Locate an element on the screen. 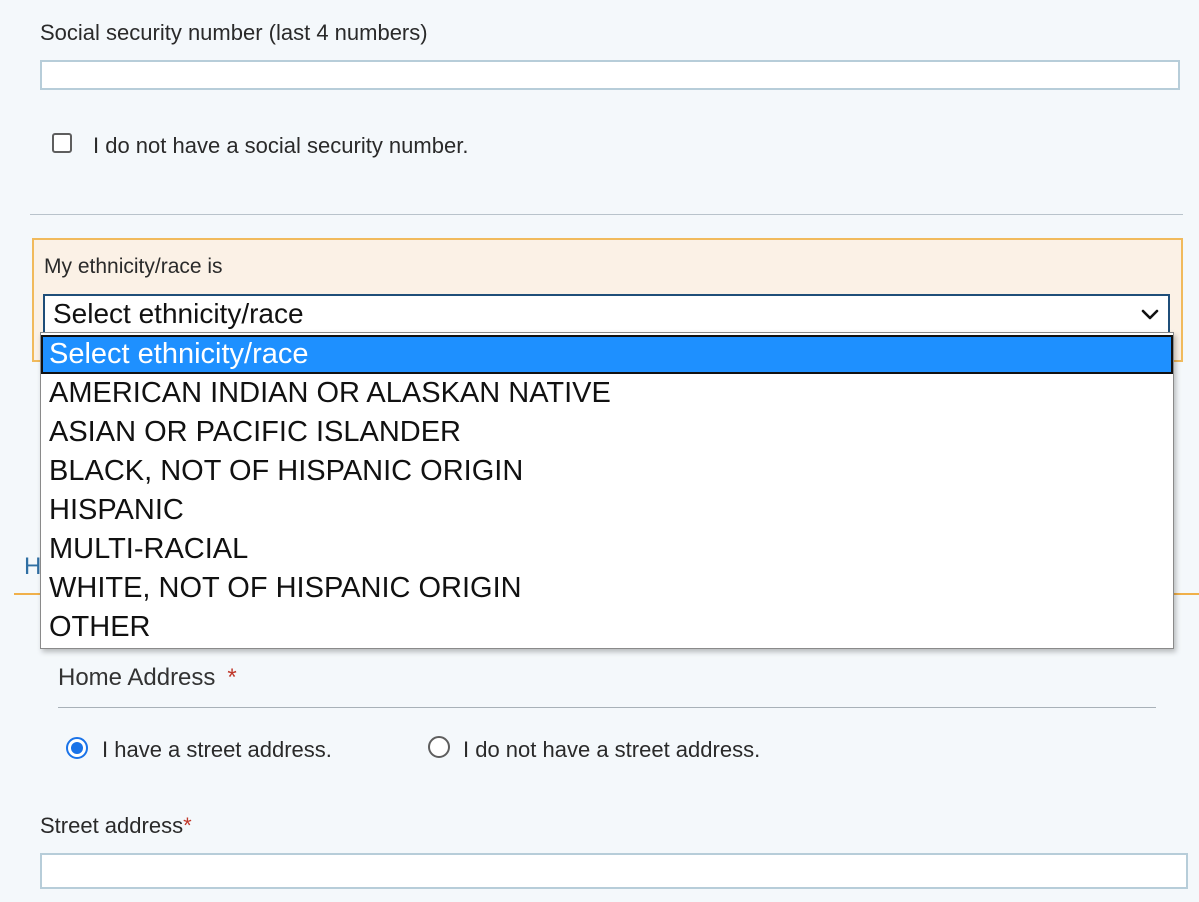  section-divider is located at coordinates (606, 214).